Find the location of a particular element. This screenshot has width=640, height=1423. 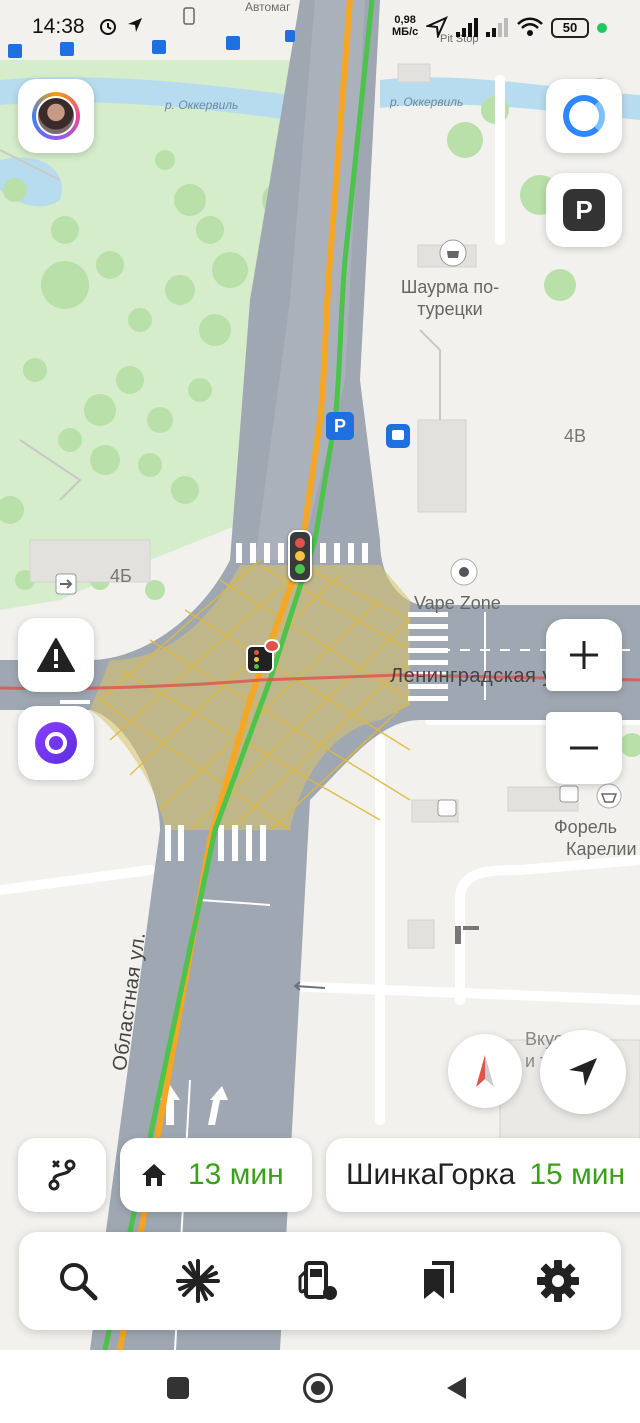

signal-2-icon is located at coordinates (497, 27).